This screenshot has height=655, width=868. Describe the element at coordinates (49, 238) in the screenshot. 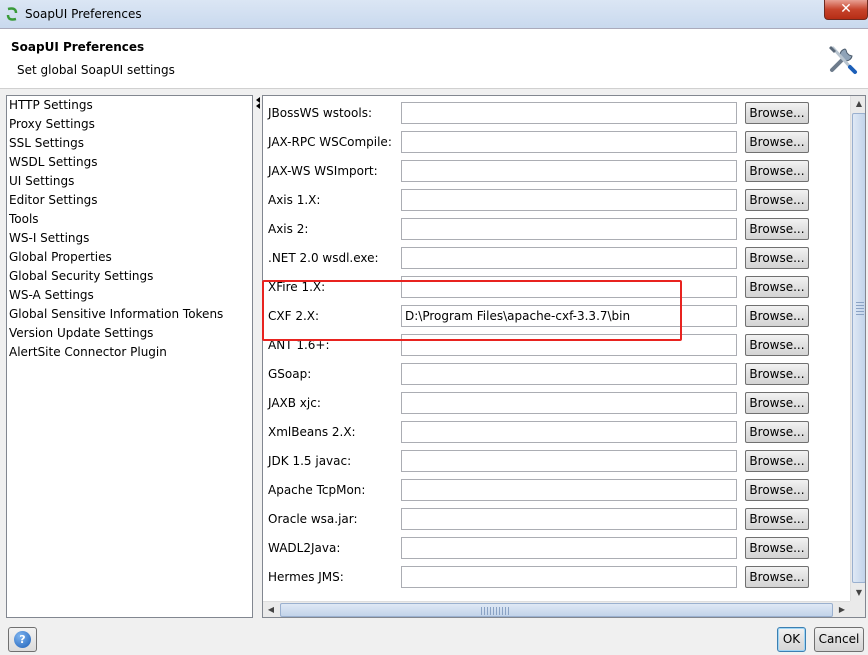

I see `nav-item-ws-i-settings: WS-I Settings` at that location.